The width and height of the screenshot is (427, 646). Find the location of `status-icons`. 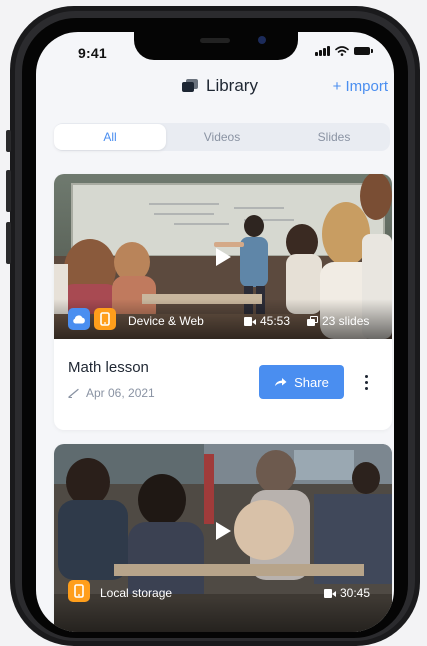

status-icons is located at coordinates (344, 51).